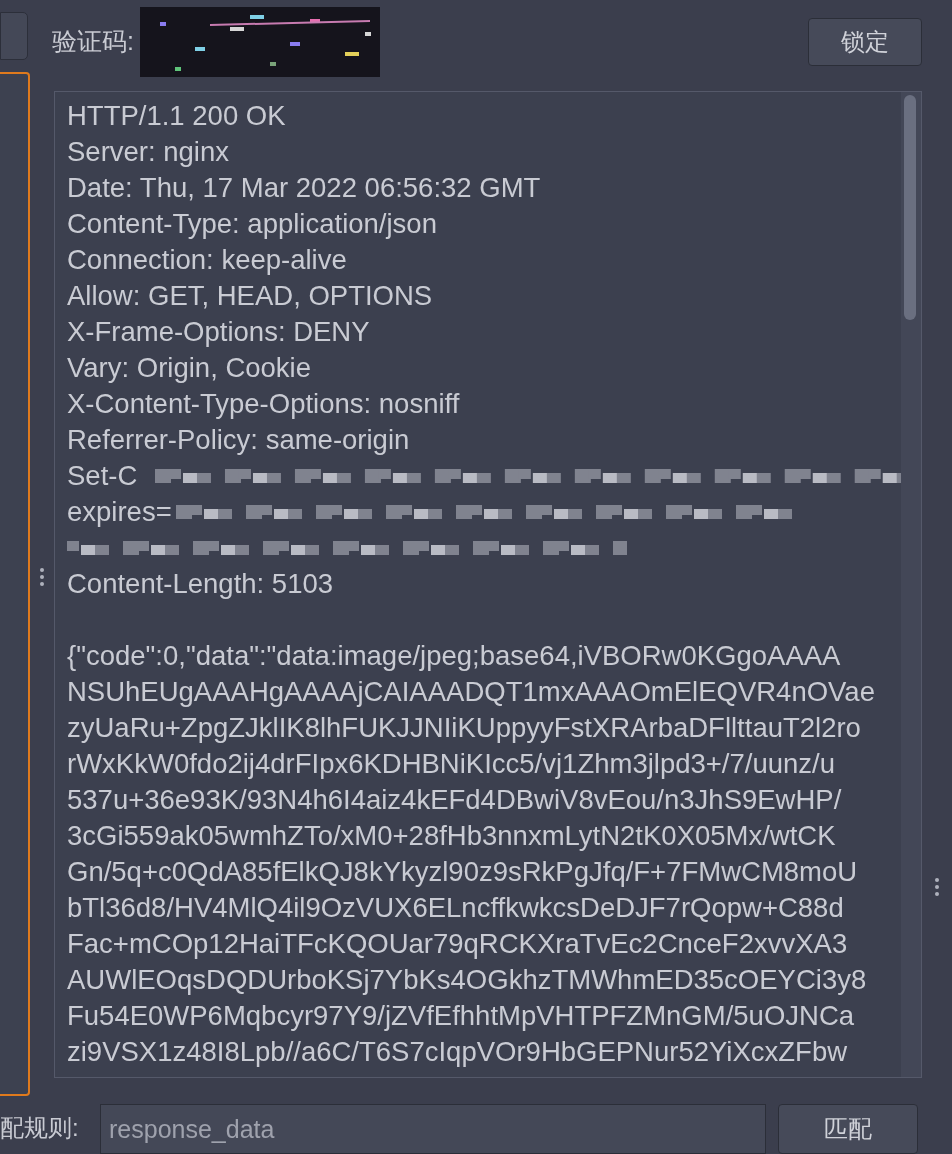 This screenshot has height=1154, width=952. Describe the element at coordinates (238, 440) in the screenshot. I see `response-line: Referrer-Policy: same-origin` at that location.